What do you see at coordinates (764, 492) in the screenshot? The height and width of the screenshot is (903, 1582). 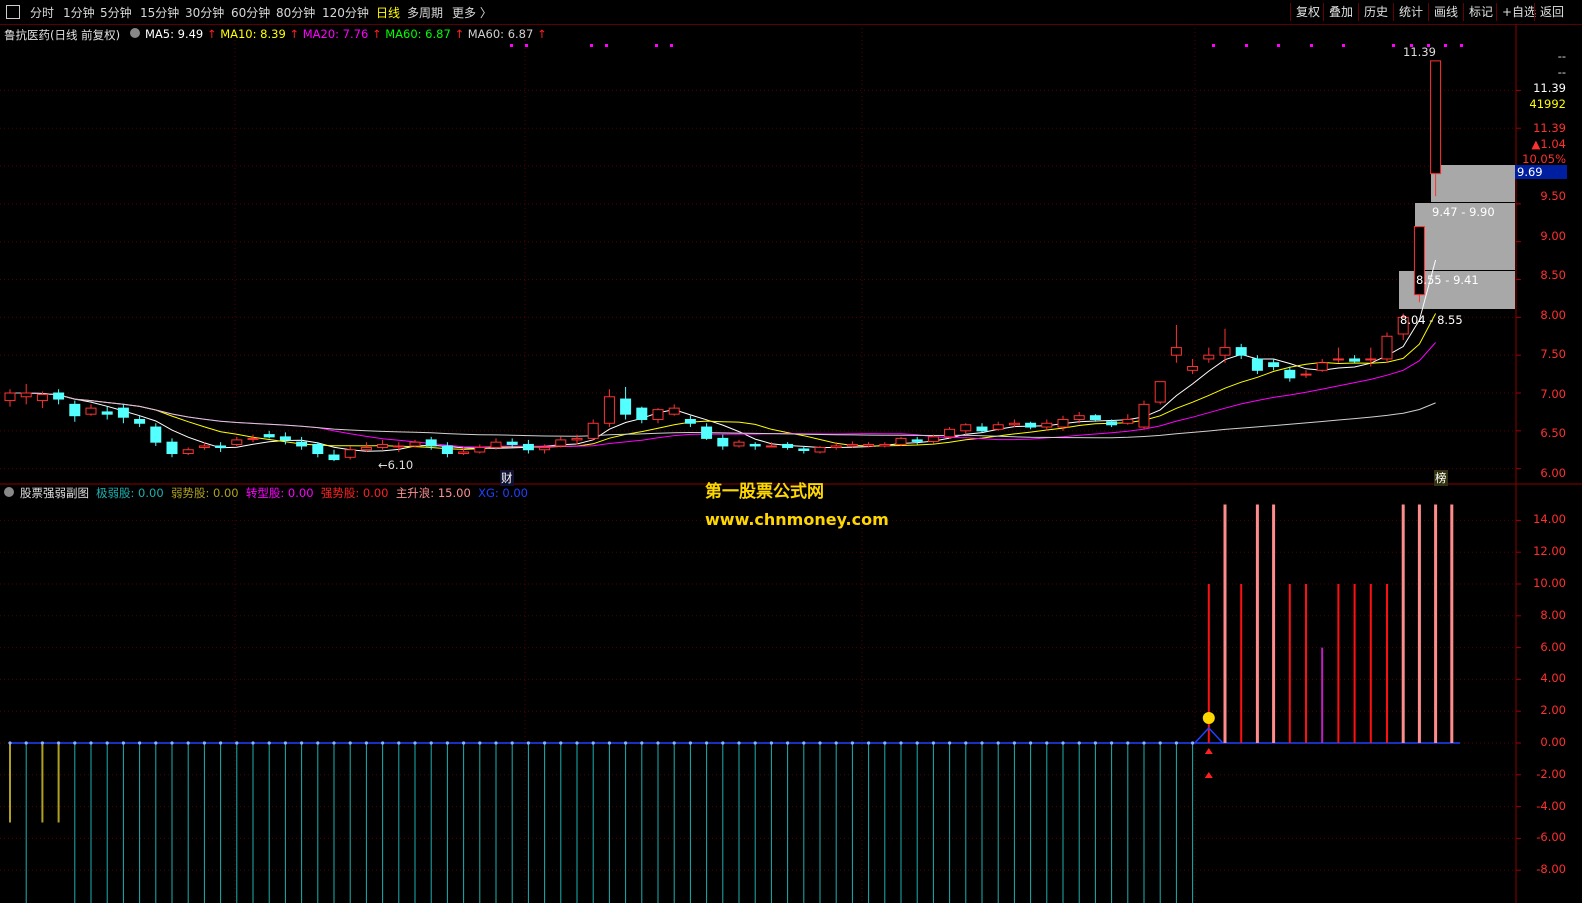 I see `watermark-title: 第一股票公式网` at bounding box center [764, 492].